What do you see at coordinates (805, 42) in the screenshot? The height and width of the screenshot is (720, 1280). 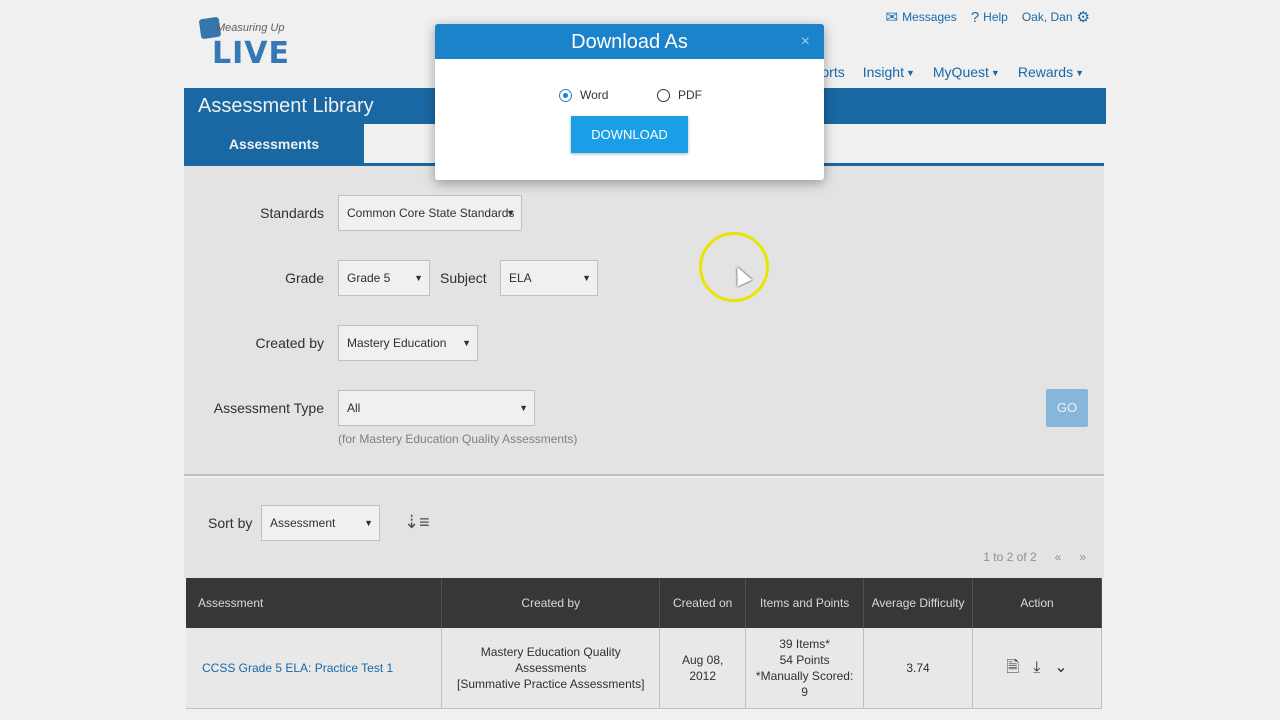 I see `close-icon: ×` at bounding box center [805, 42].